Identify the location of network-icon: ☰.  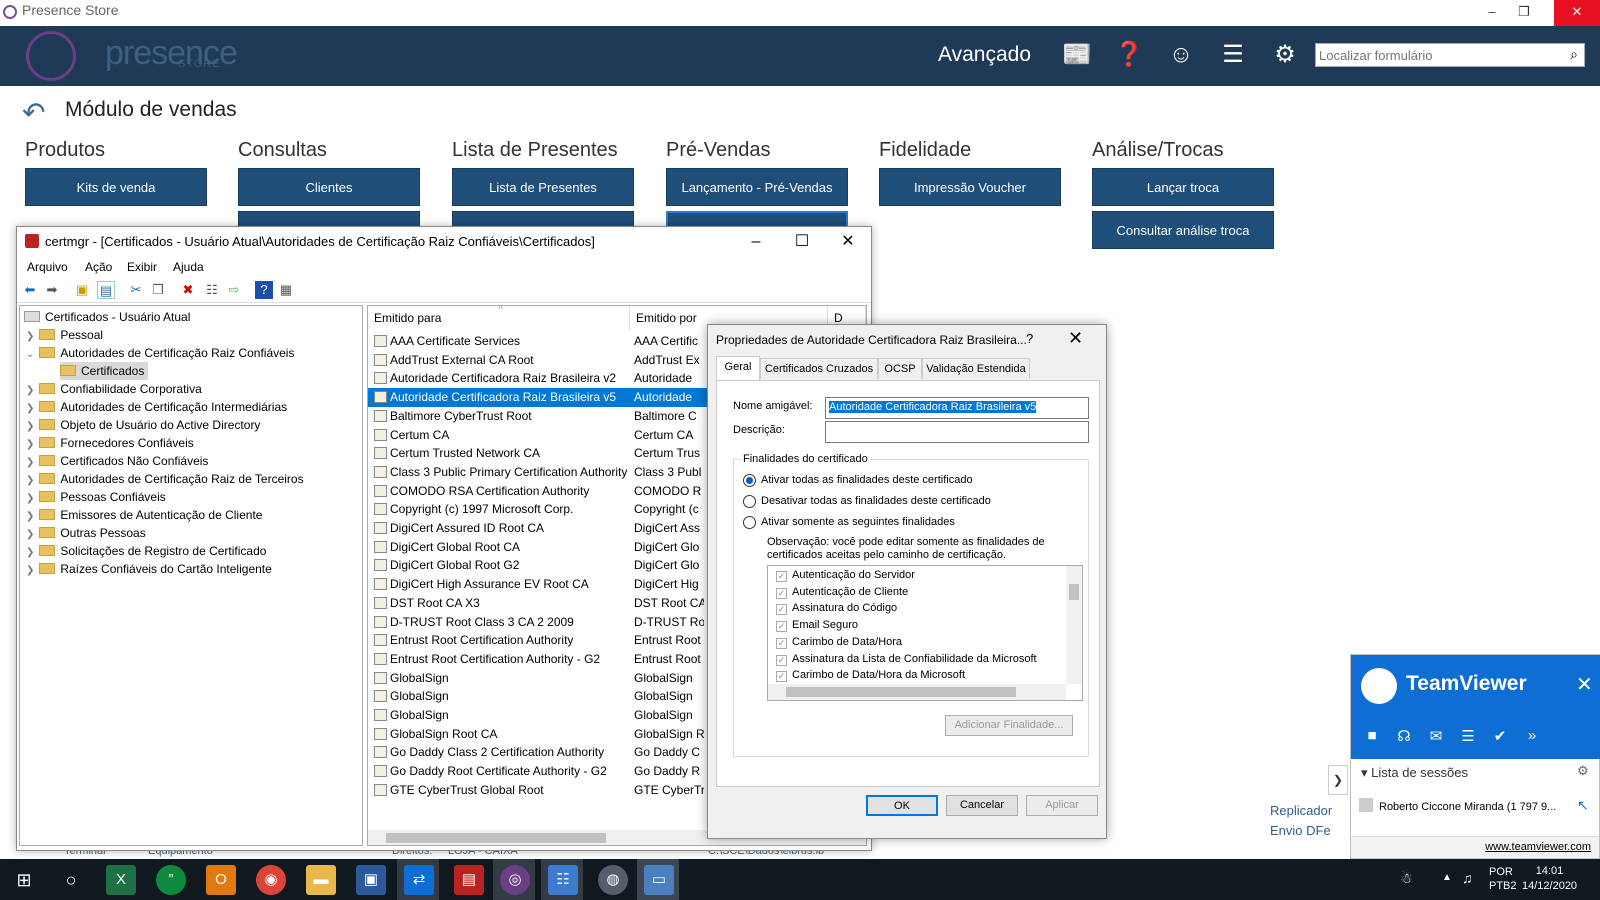
(1233, 55).